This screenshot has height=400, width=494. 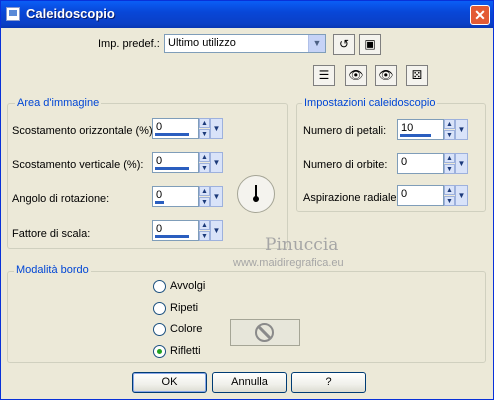 I want to click on kaleidoscope-settings-legend: Impostazioni caleidoscopio, so click(x=370, y=103).